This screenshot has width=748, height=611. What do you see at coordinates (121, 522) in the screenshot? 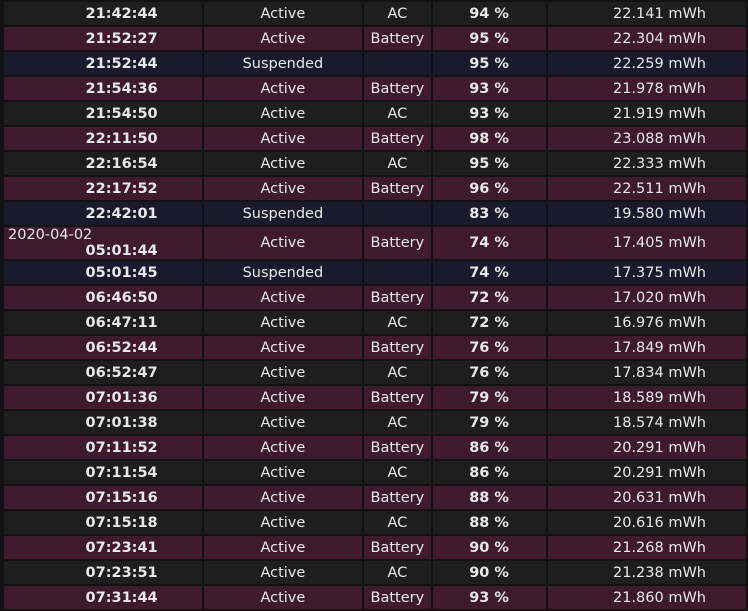
I see `time: 07:15:18` at bounding box center [121, 522].